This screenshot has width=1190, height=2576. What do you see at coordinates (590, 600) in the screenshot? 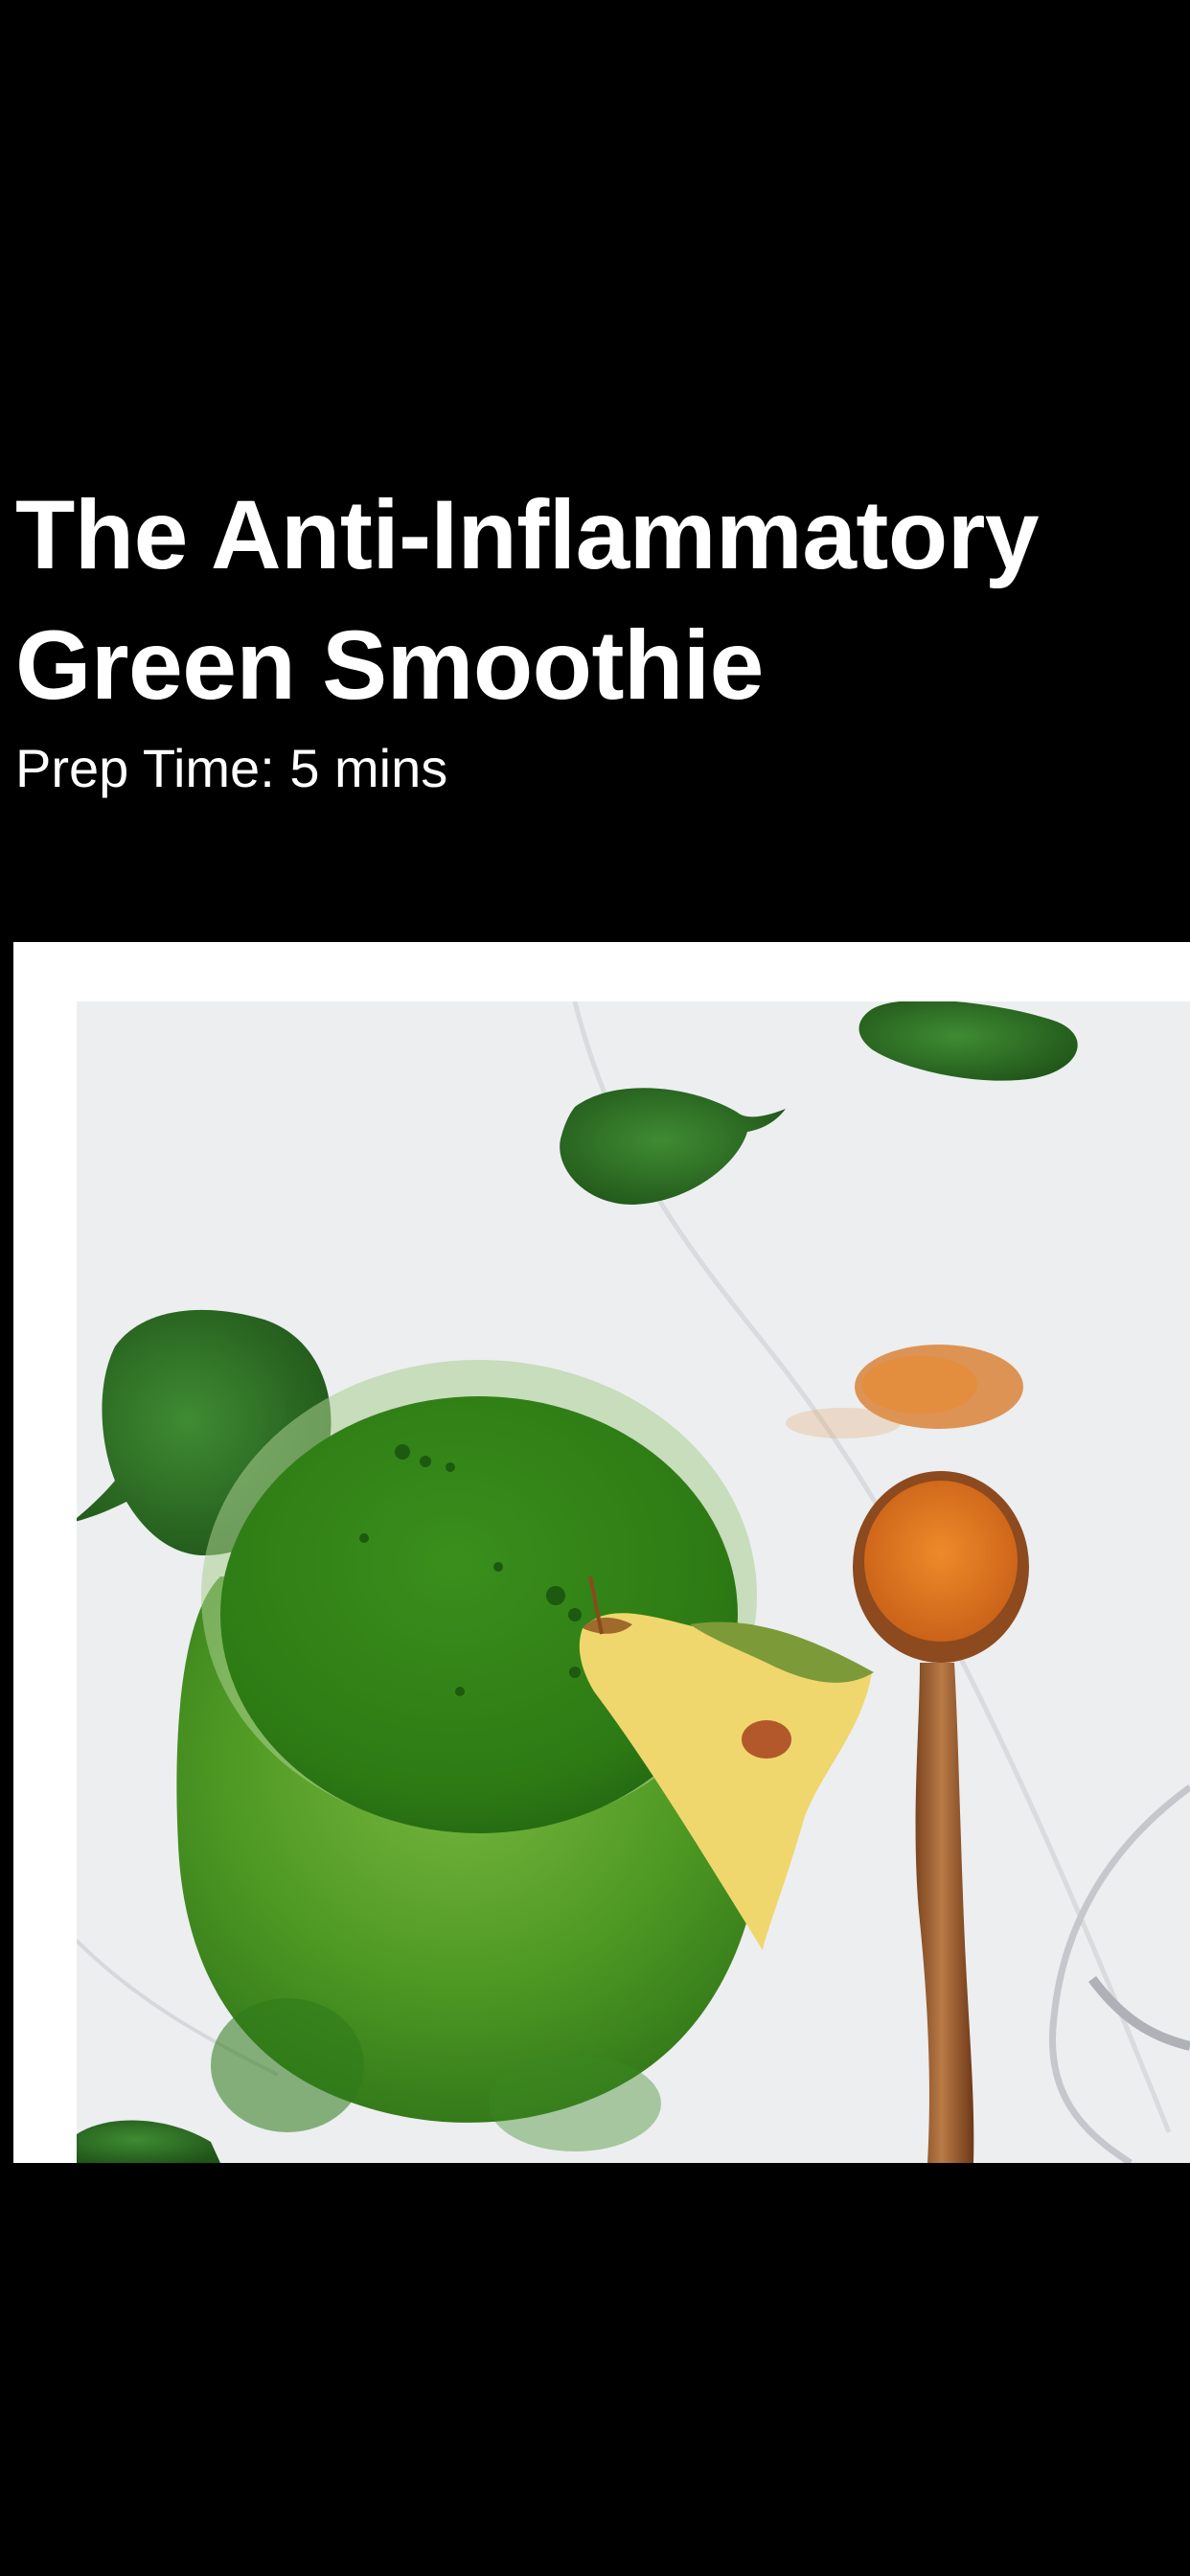
I see `recipe-title: The Anti-Inflammatory Green Smoothie` at bounding box center [590, 600].